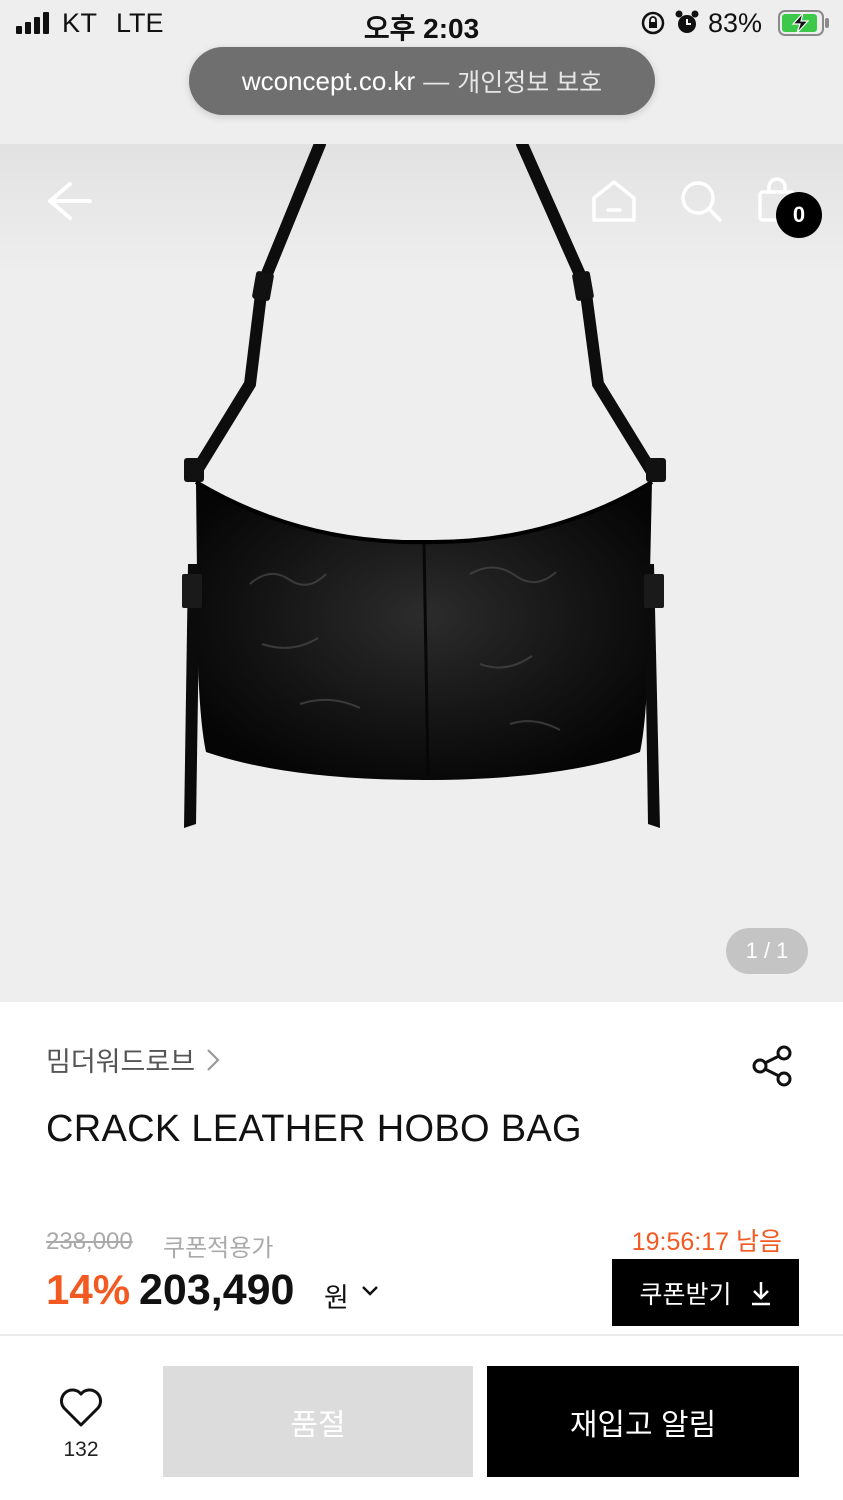  Describe the element at coordinates (328, 80) in the screenshot. I see `url-domain: wconcept.co.kr` at that location.